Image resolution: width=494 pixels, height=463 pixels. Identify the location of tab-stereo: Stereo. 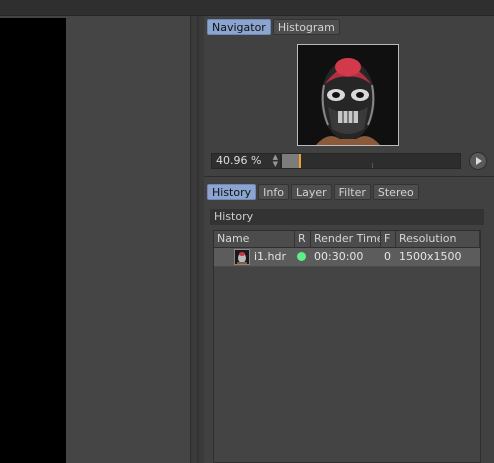
(395, 192).